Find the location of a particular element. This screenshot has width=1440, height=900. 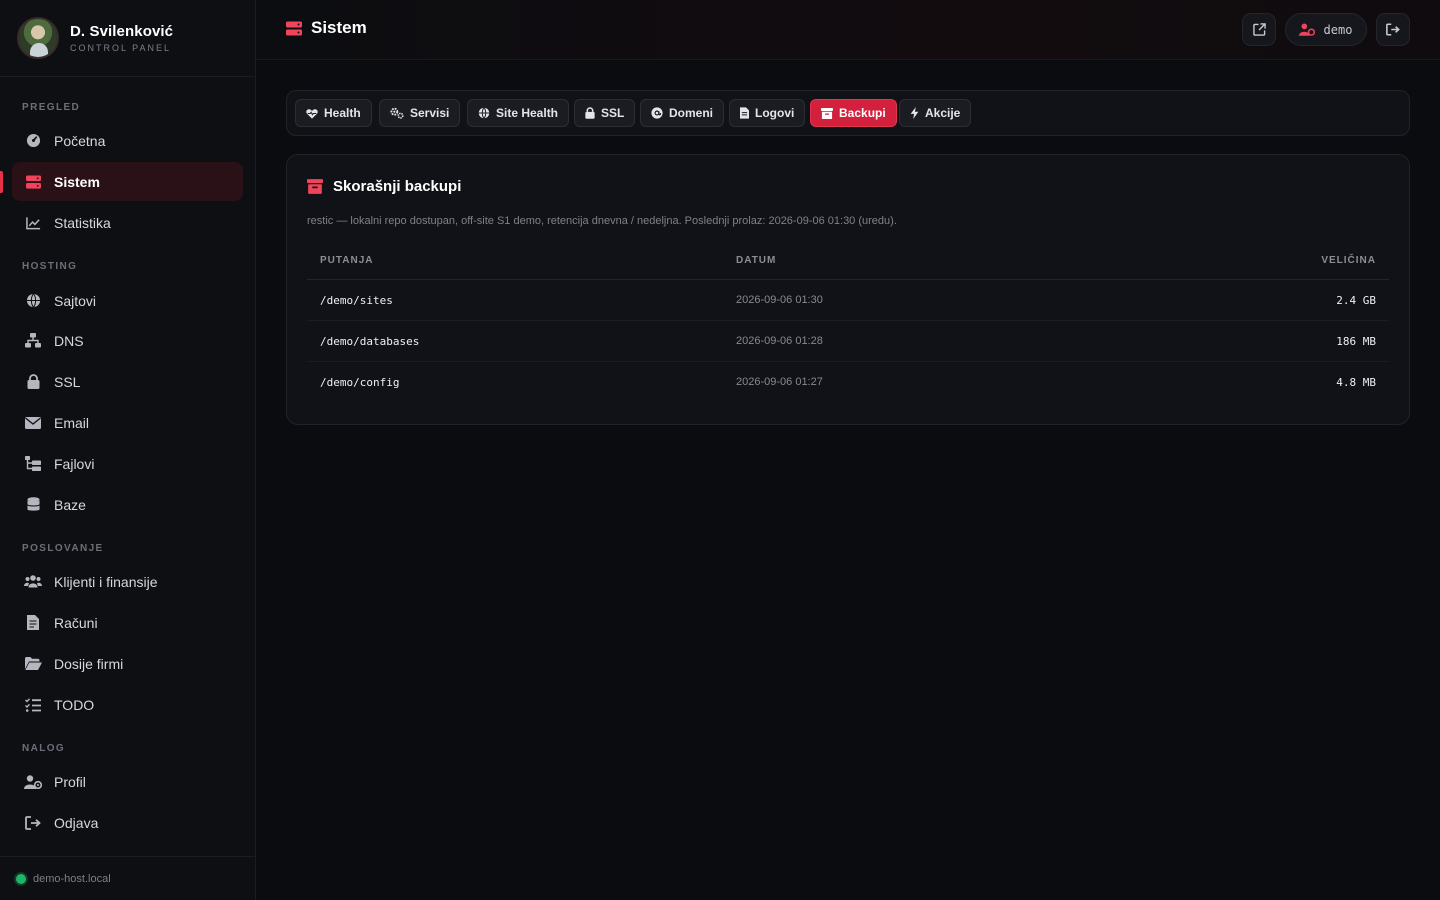

sidebar-item-statistika: Statistika is located at coordinates (127, 222).